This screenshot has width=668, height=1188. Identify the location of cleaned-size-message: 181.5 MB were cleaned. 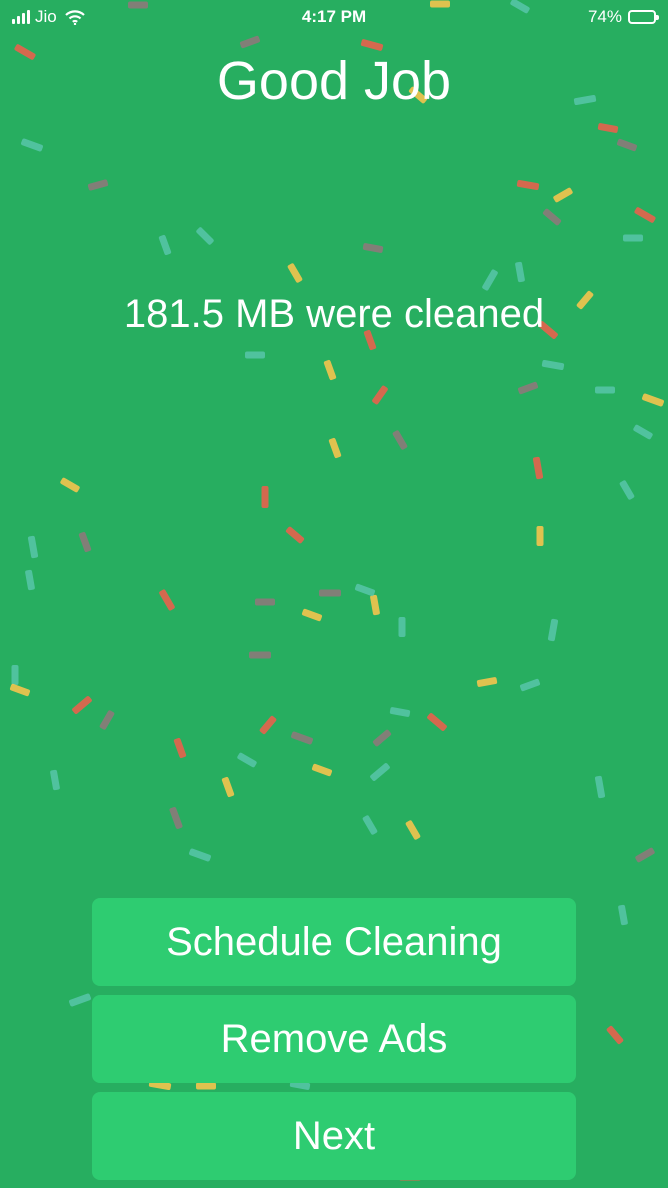
(334, 314).